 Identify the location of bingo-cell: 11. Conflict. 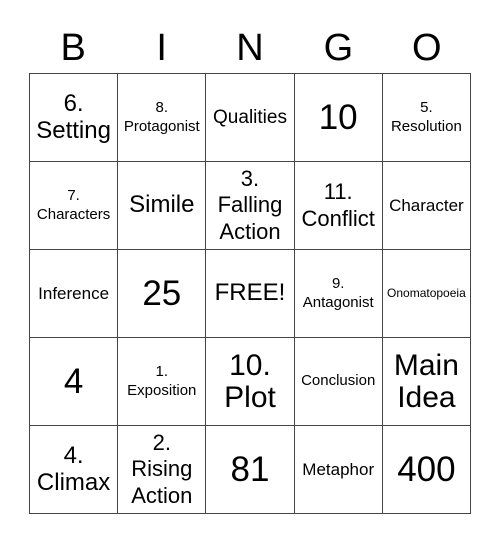
(338, 206).